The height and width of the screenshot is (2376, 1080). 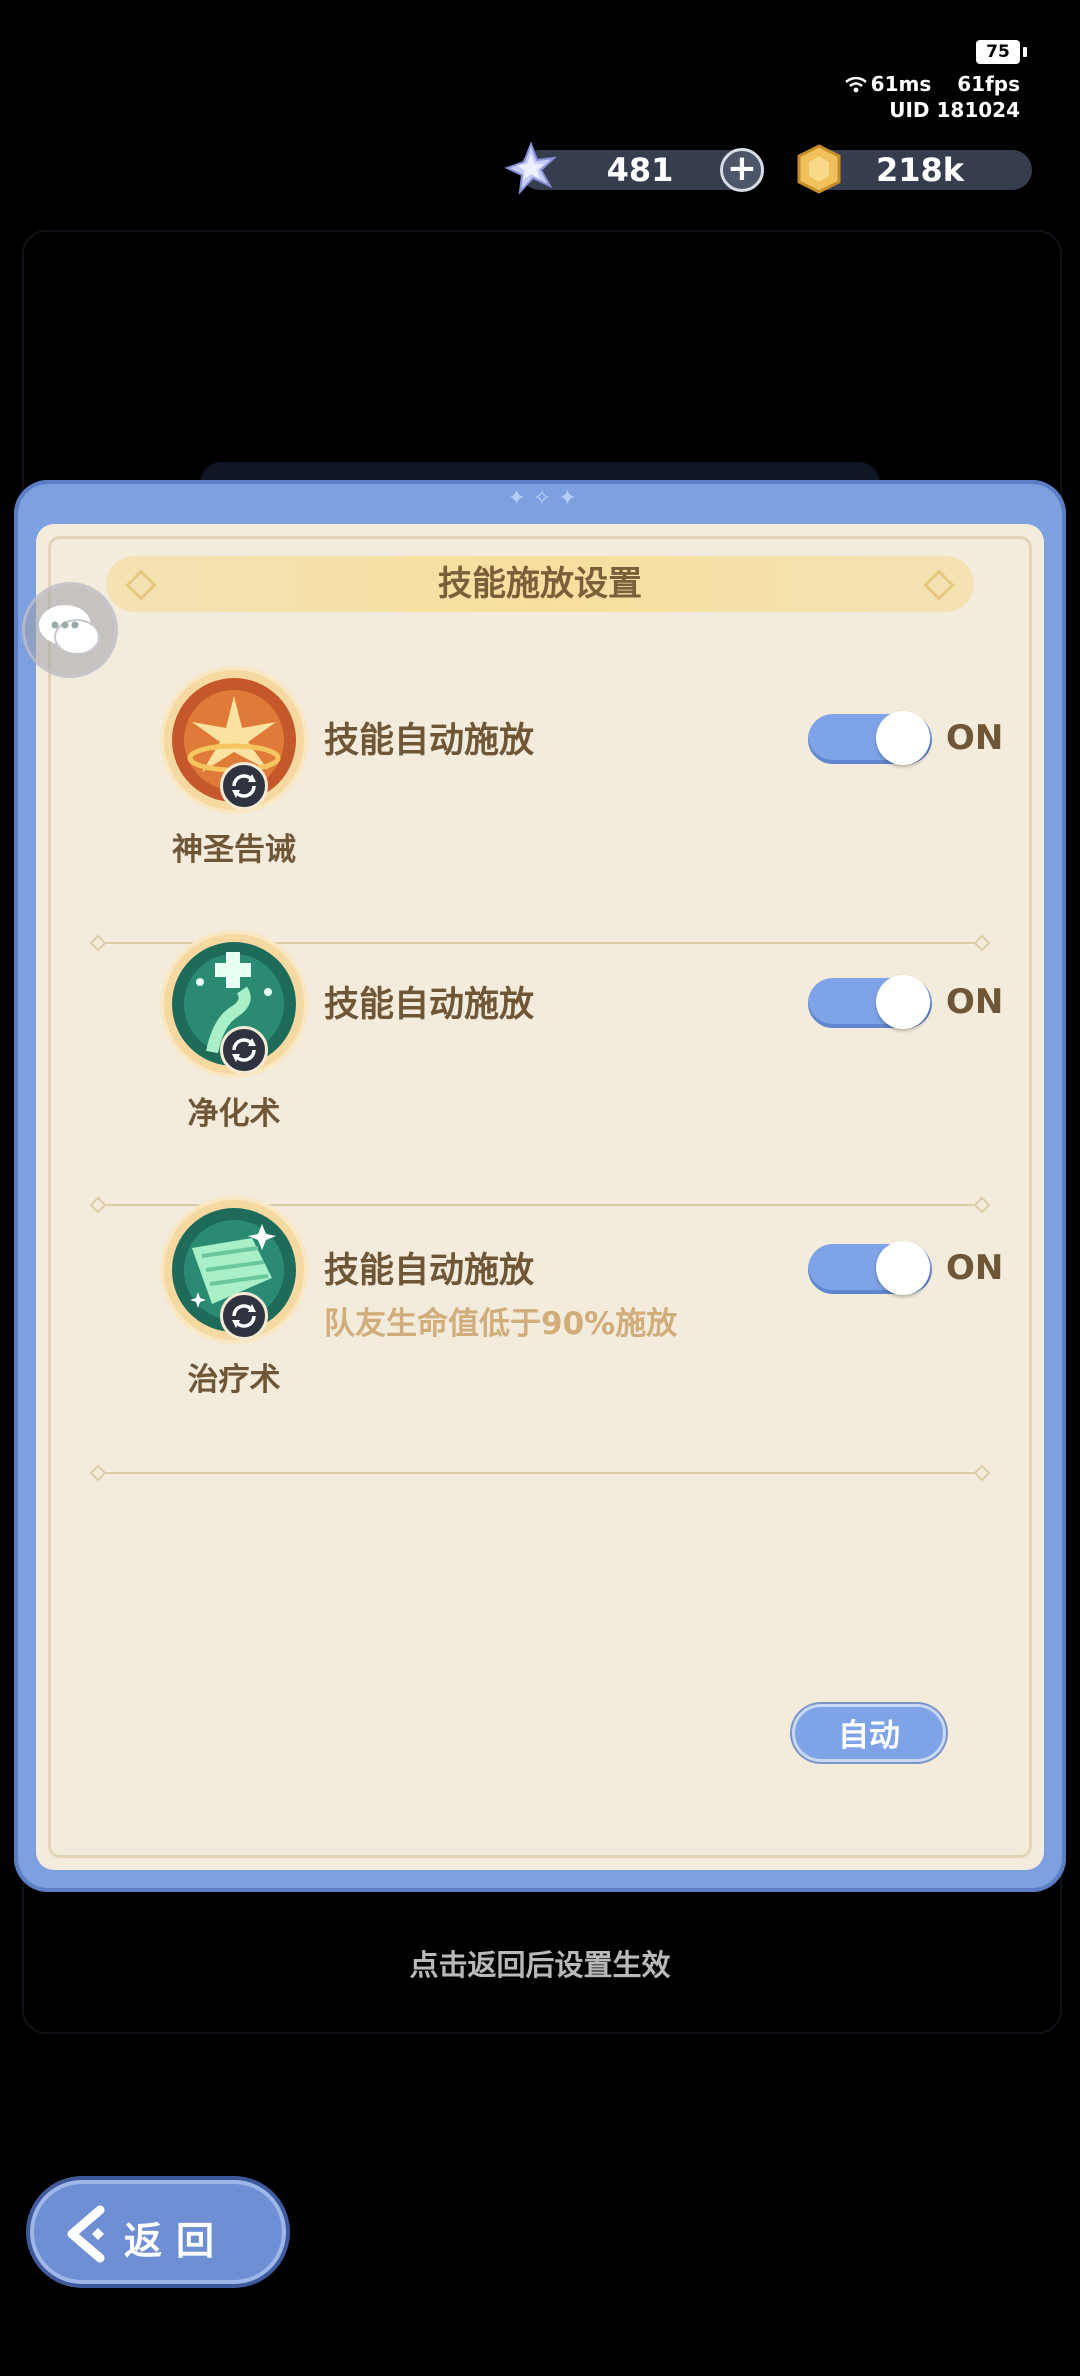 I want to click on chat-bubble-button, so click(x=70, y=630).